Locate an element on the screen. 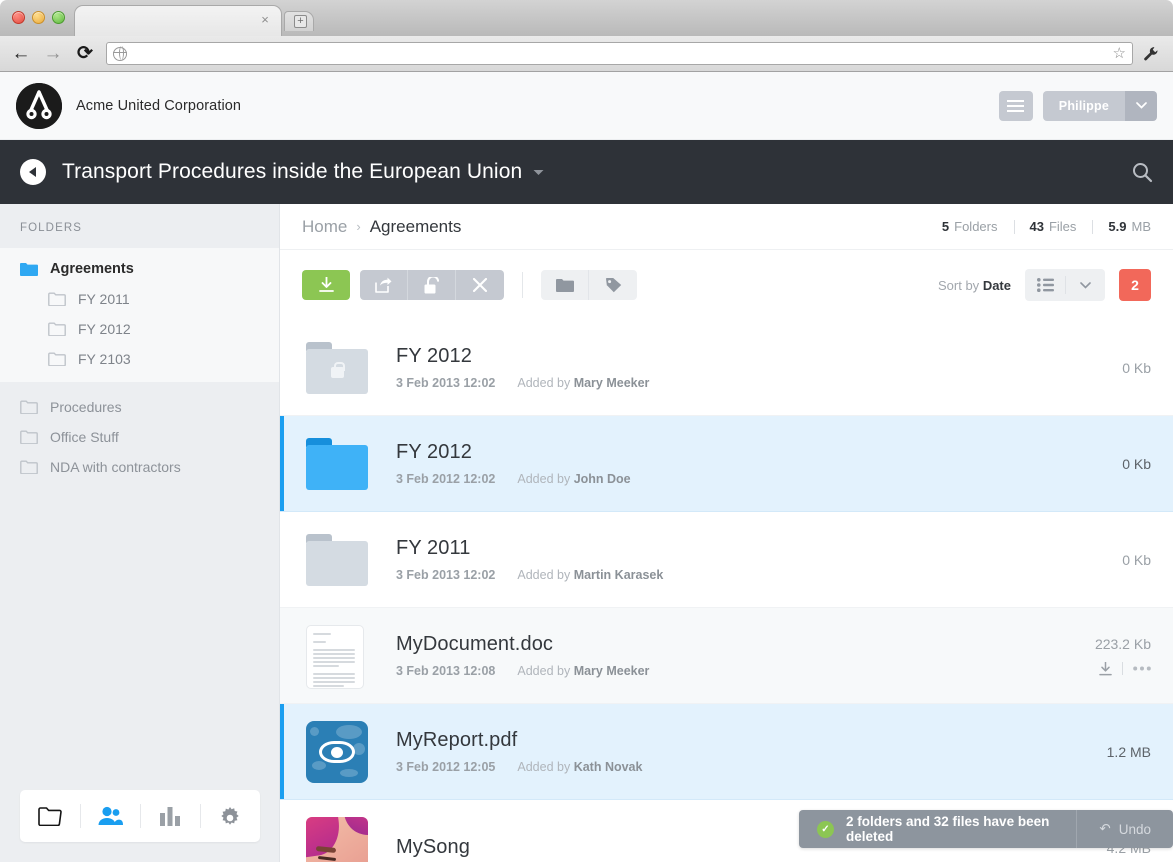  pdf-thumb-icon is located at coordinates (337, 751).